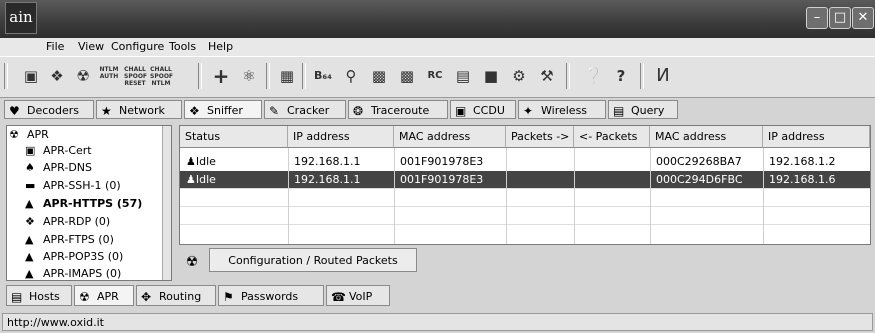  What do you see at coordinates (463, 76) in the screenshot?
I see `monitor-icon: ▤` at bounding box center [463, 76].